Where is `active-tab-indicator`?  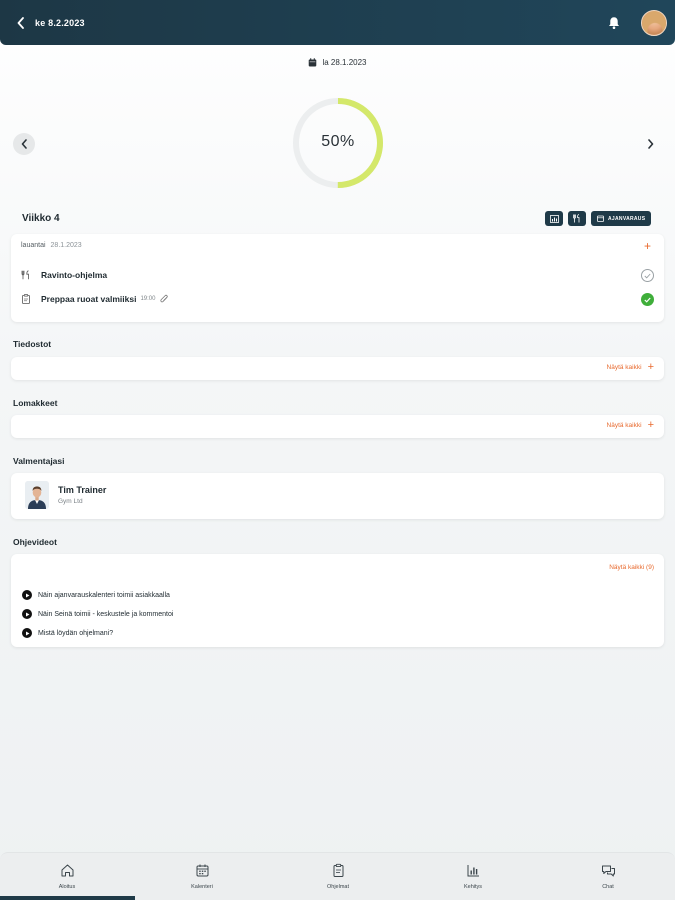
active-tab-indicator is located at coordinates (67, 898).